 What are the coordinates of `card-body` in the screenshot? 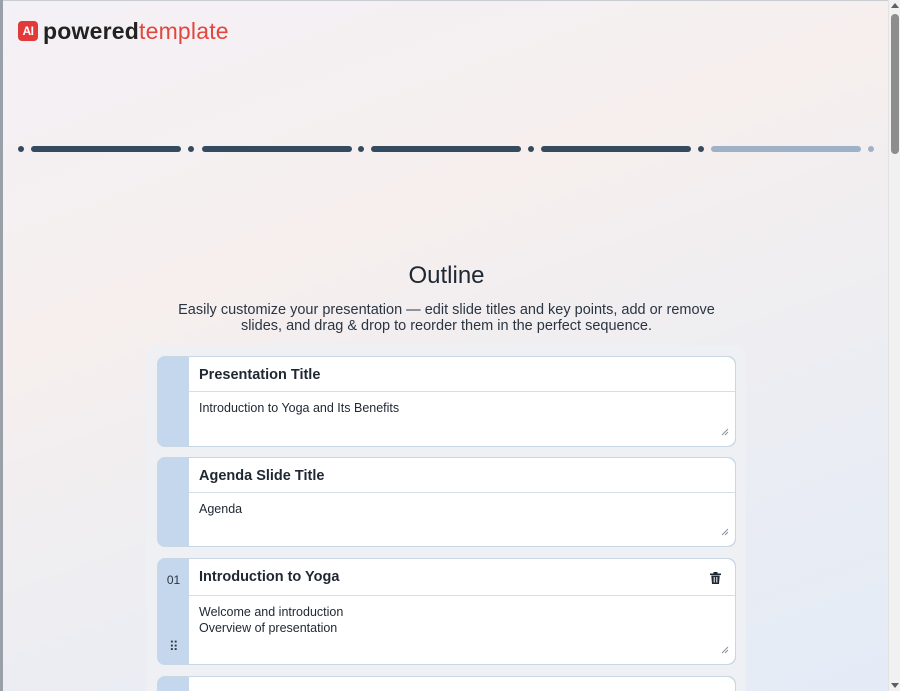 It's located at (462, 684).